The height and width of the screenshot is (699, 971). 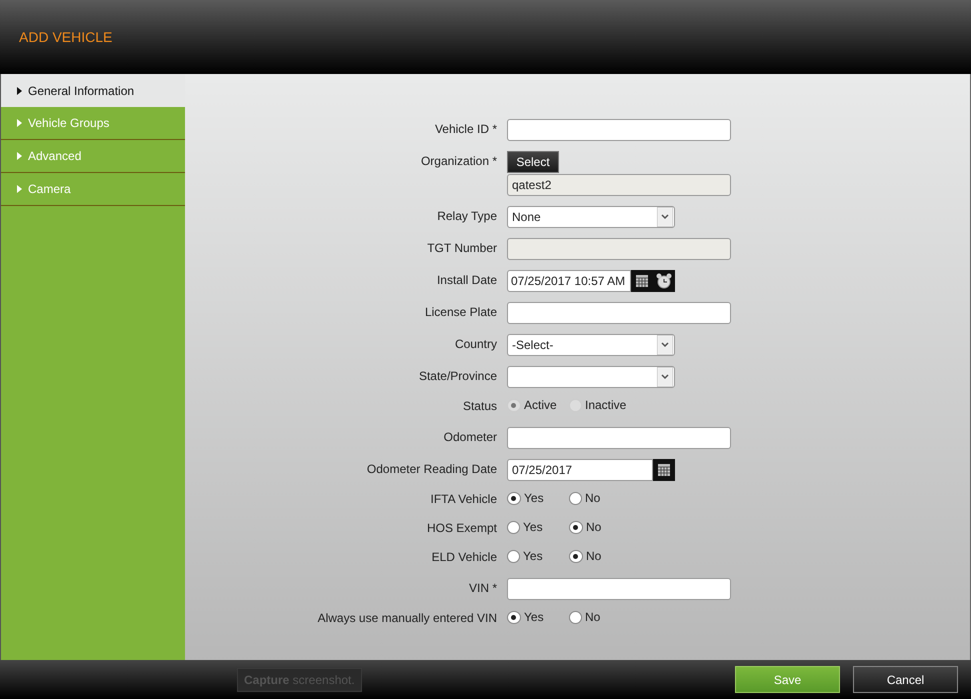 I want to click on field-label: VIN *, so click(x=482, y=588).